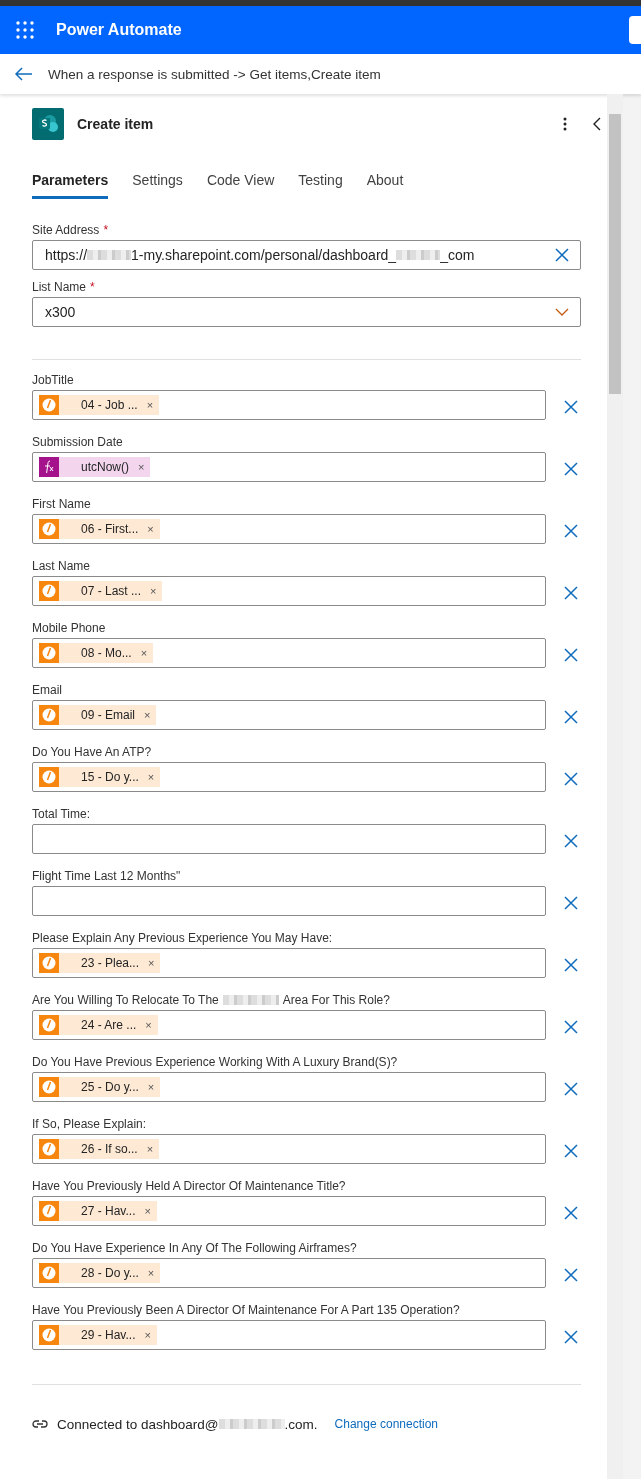 Image resolution: width=641 pixels, height=1479 pixels. Describe the element at coordinates (61, 503) in the screenshot. I see `field-label: First Name` at that location.